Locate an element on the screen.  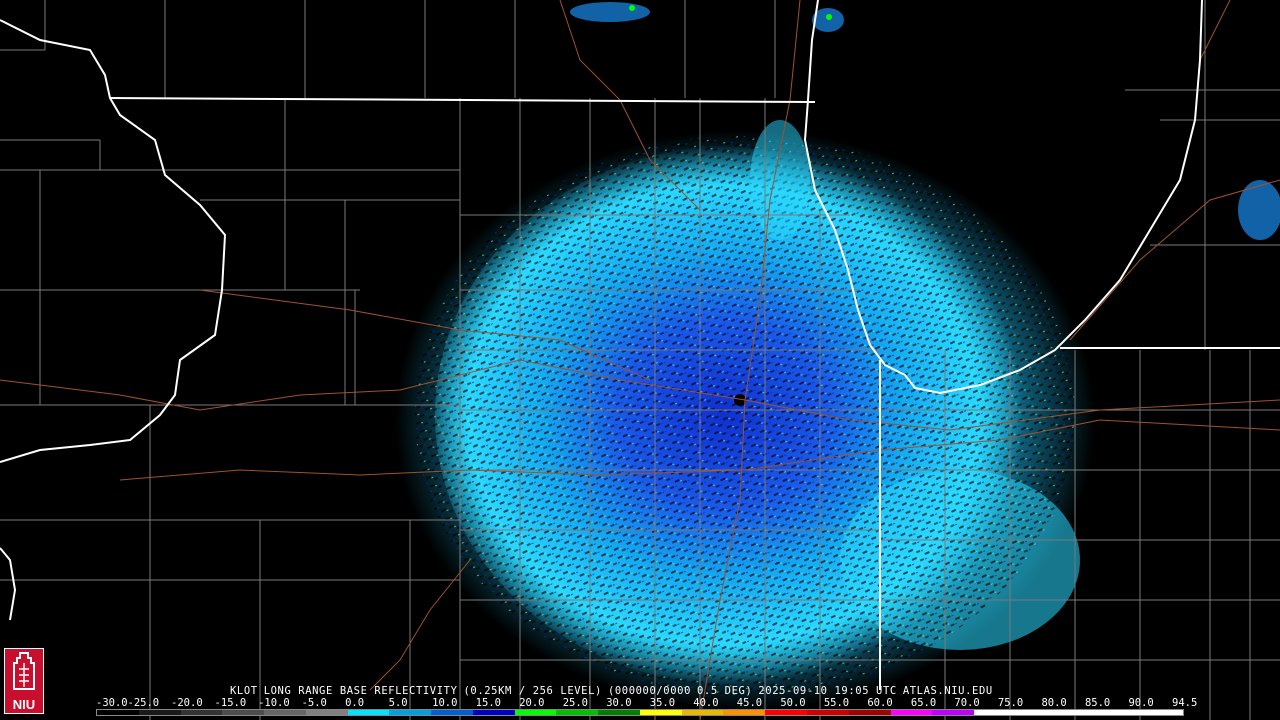
scale-label: 50.0 is located at coordinates (793, 703).